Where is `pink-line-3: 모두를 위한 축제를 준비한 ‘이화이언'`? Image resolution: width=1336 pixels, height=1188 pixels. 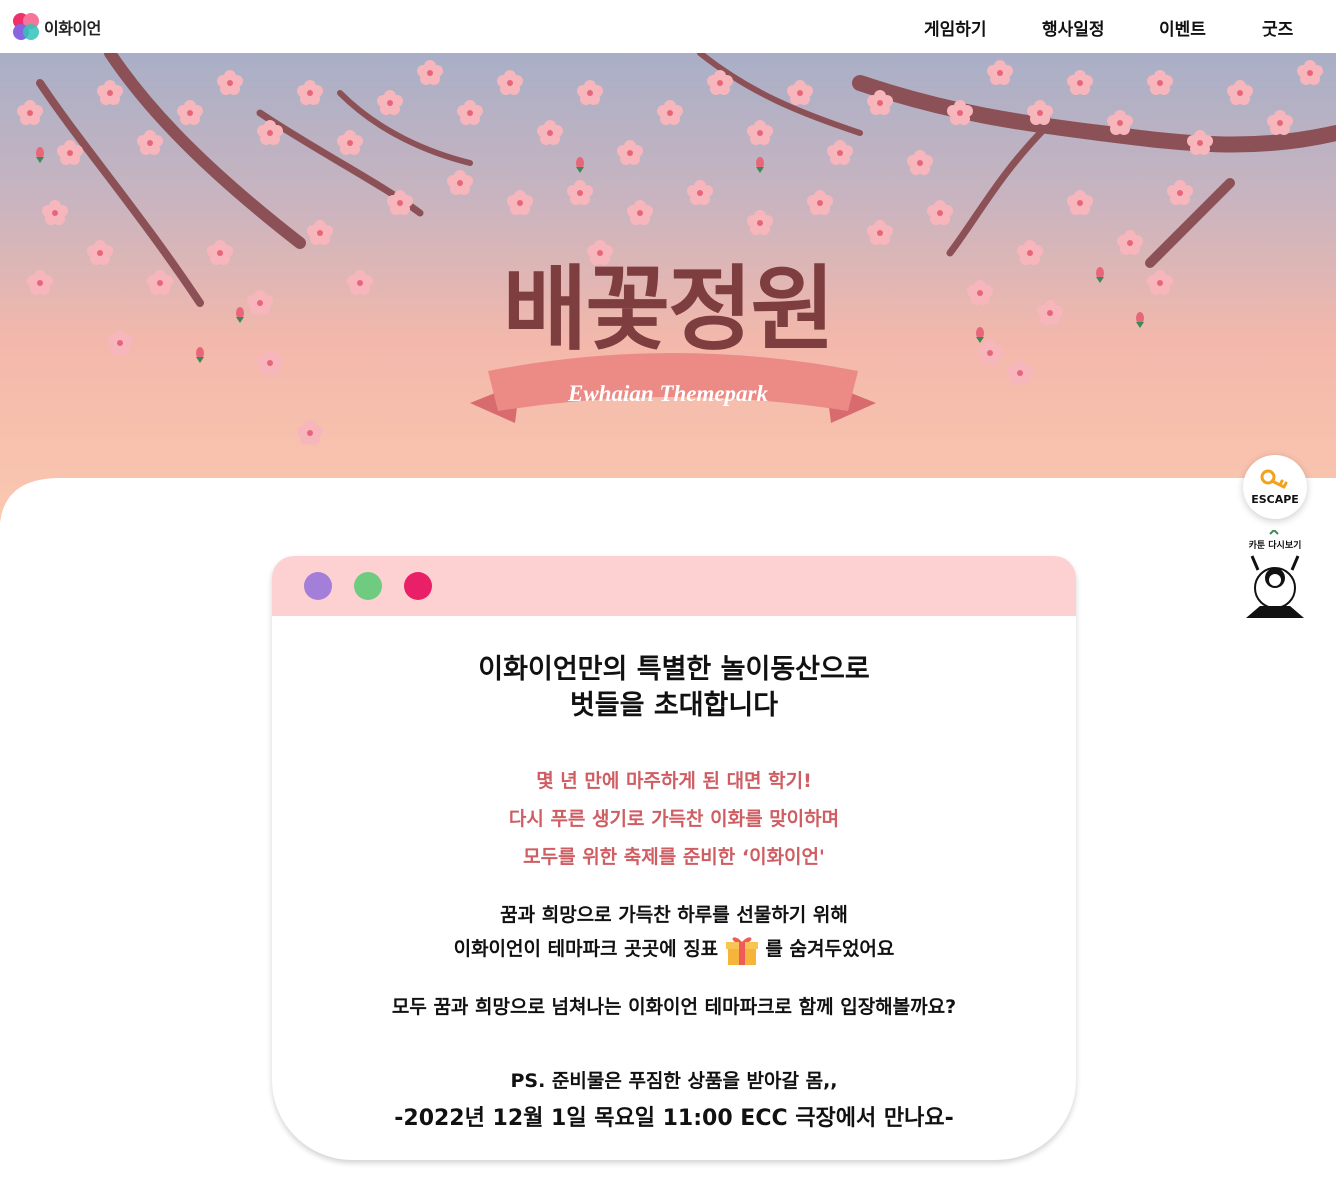
pink-line-3: 모두를 위한 축제를 준비한 ‘이화이언' is located at coordinates (674, 857).